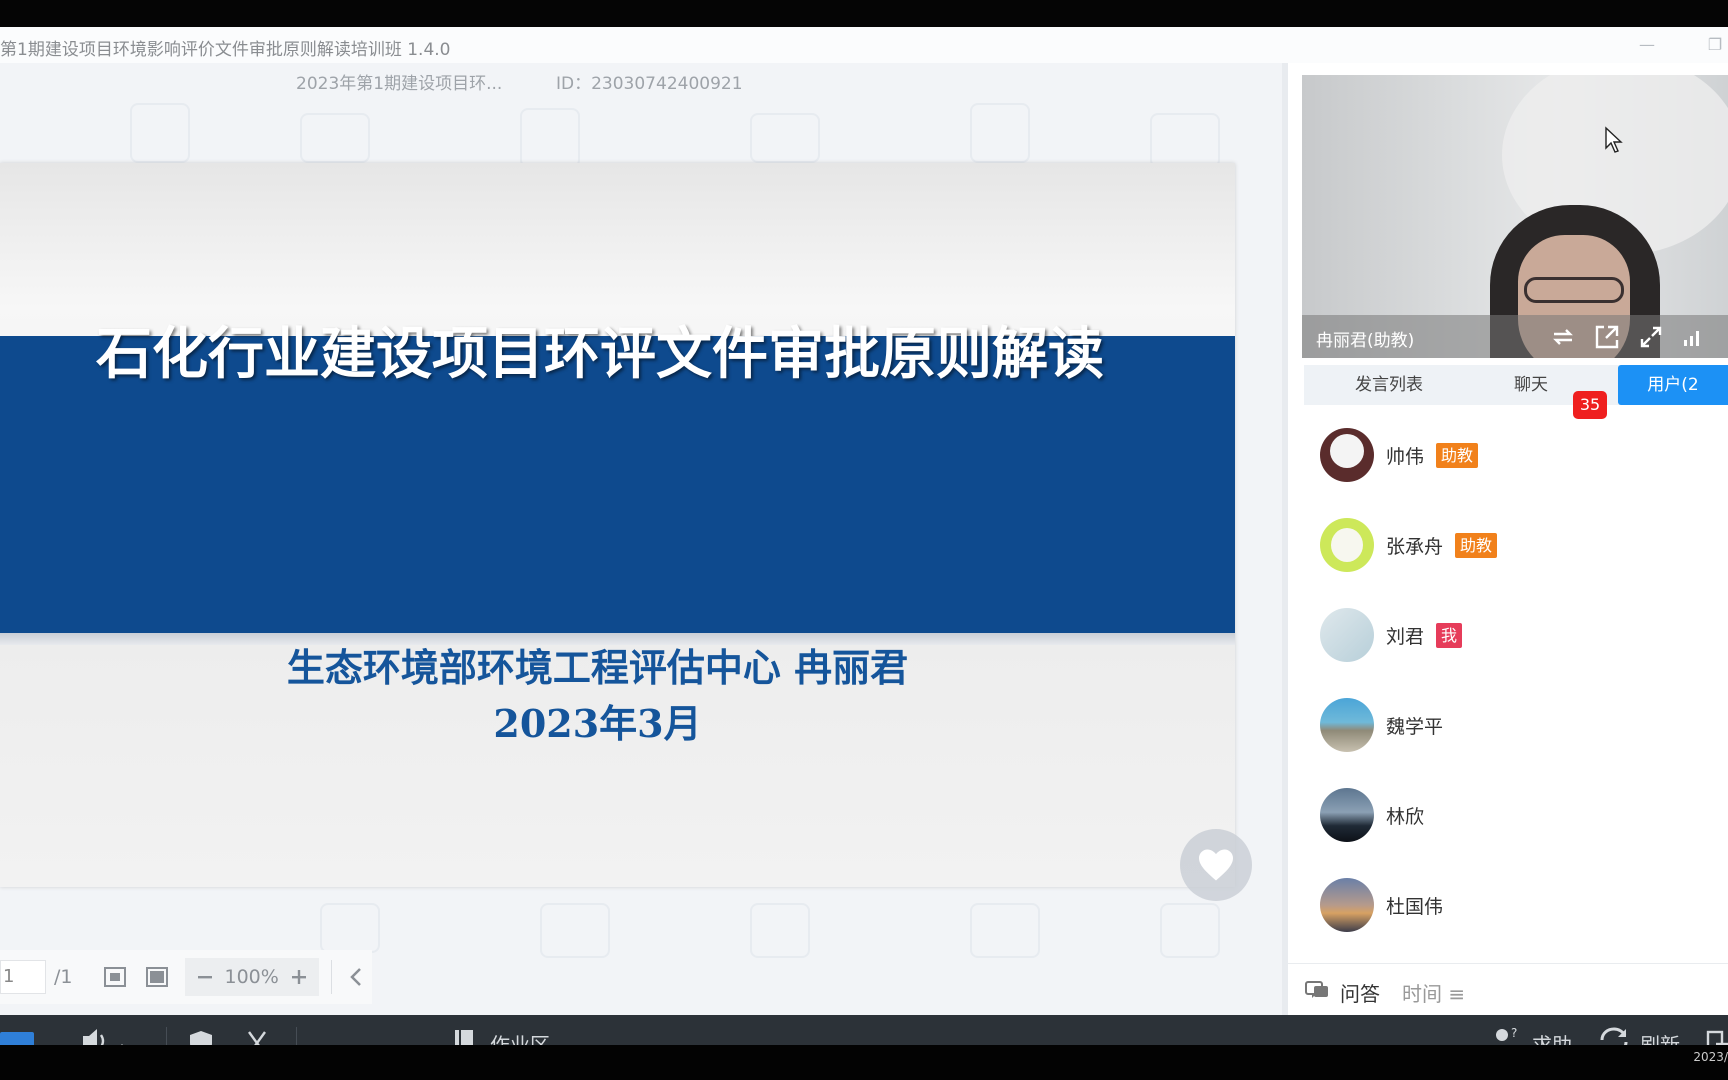 The width and height of the screenshot is (1728, 1080). I want to click on fullscreen-icon, so click(1651, 337).